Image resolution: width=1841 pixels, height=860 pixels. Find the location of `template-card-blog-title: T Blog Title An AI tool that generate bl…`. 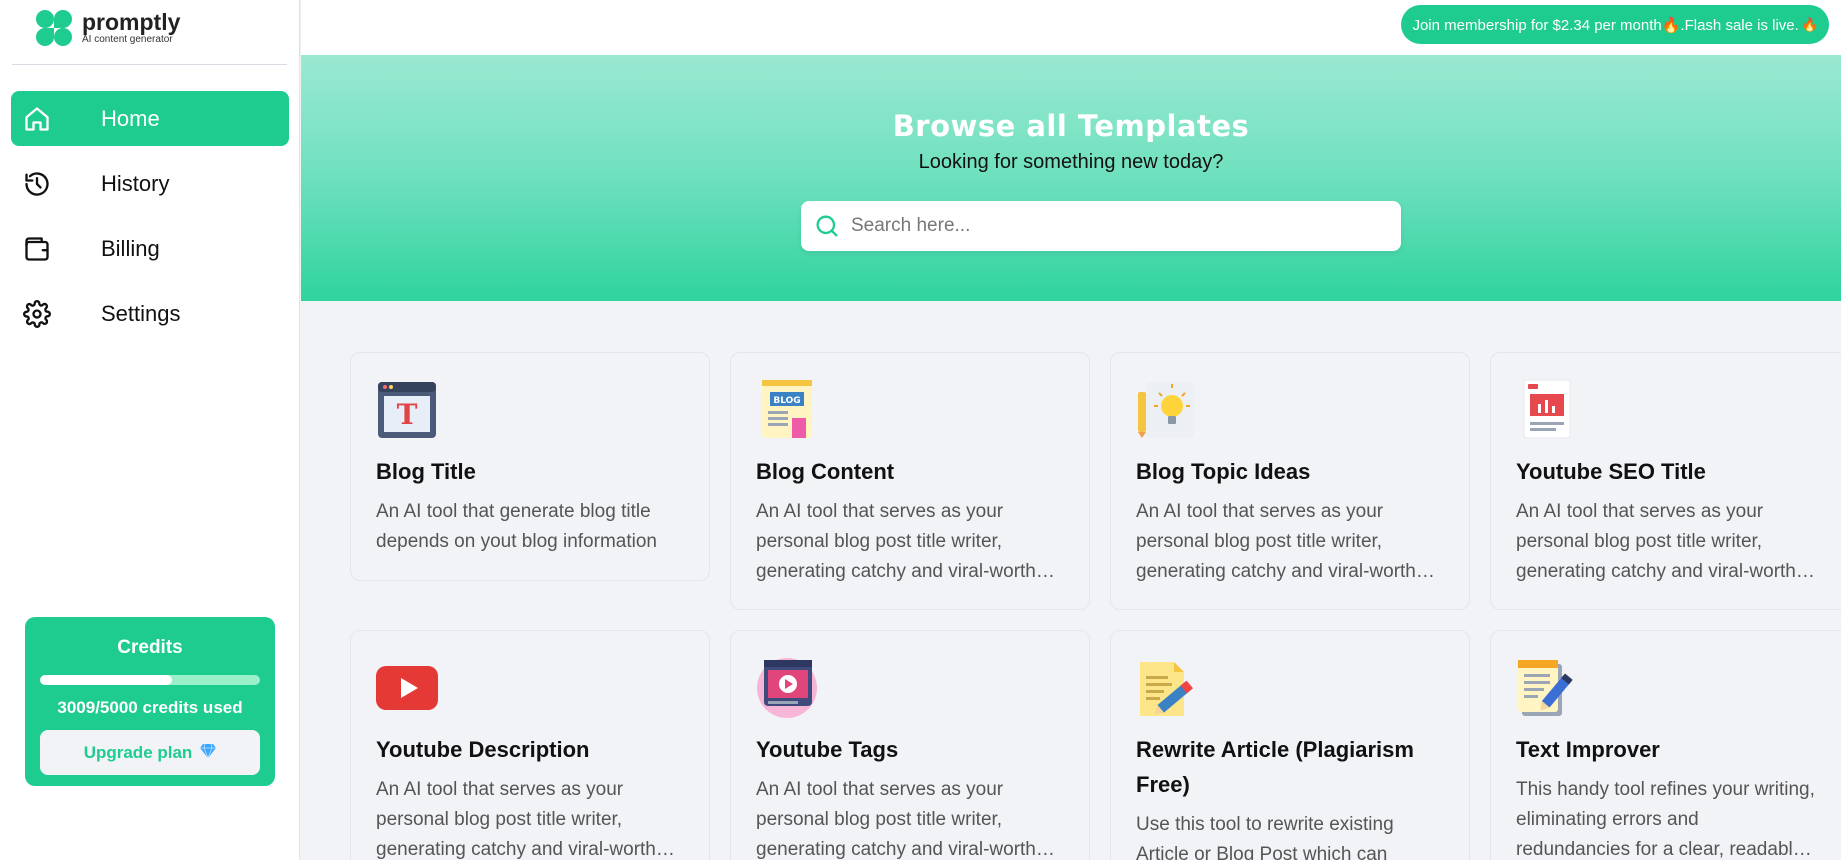

template-card-blog-title: T Blog Title An AI tool that generate bl… is located at coordinates (530, 466).